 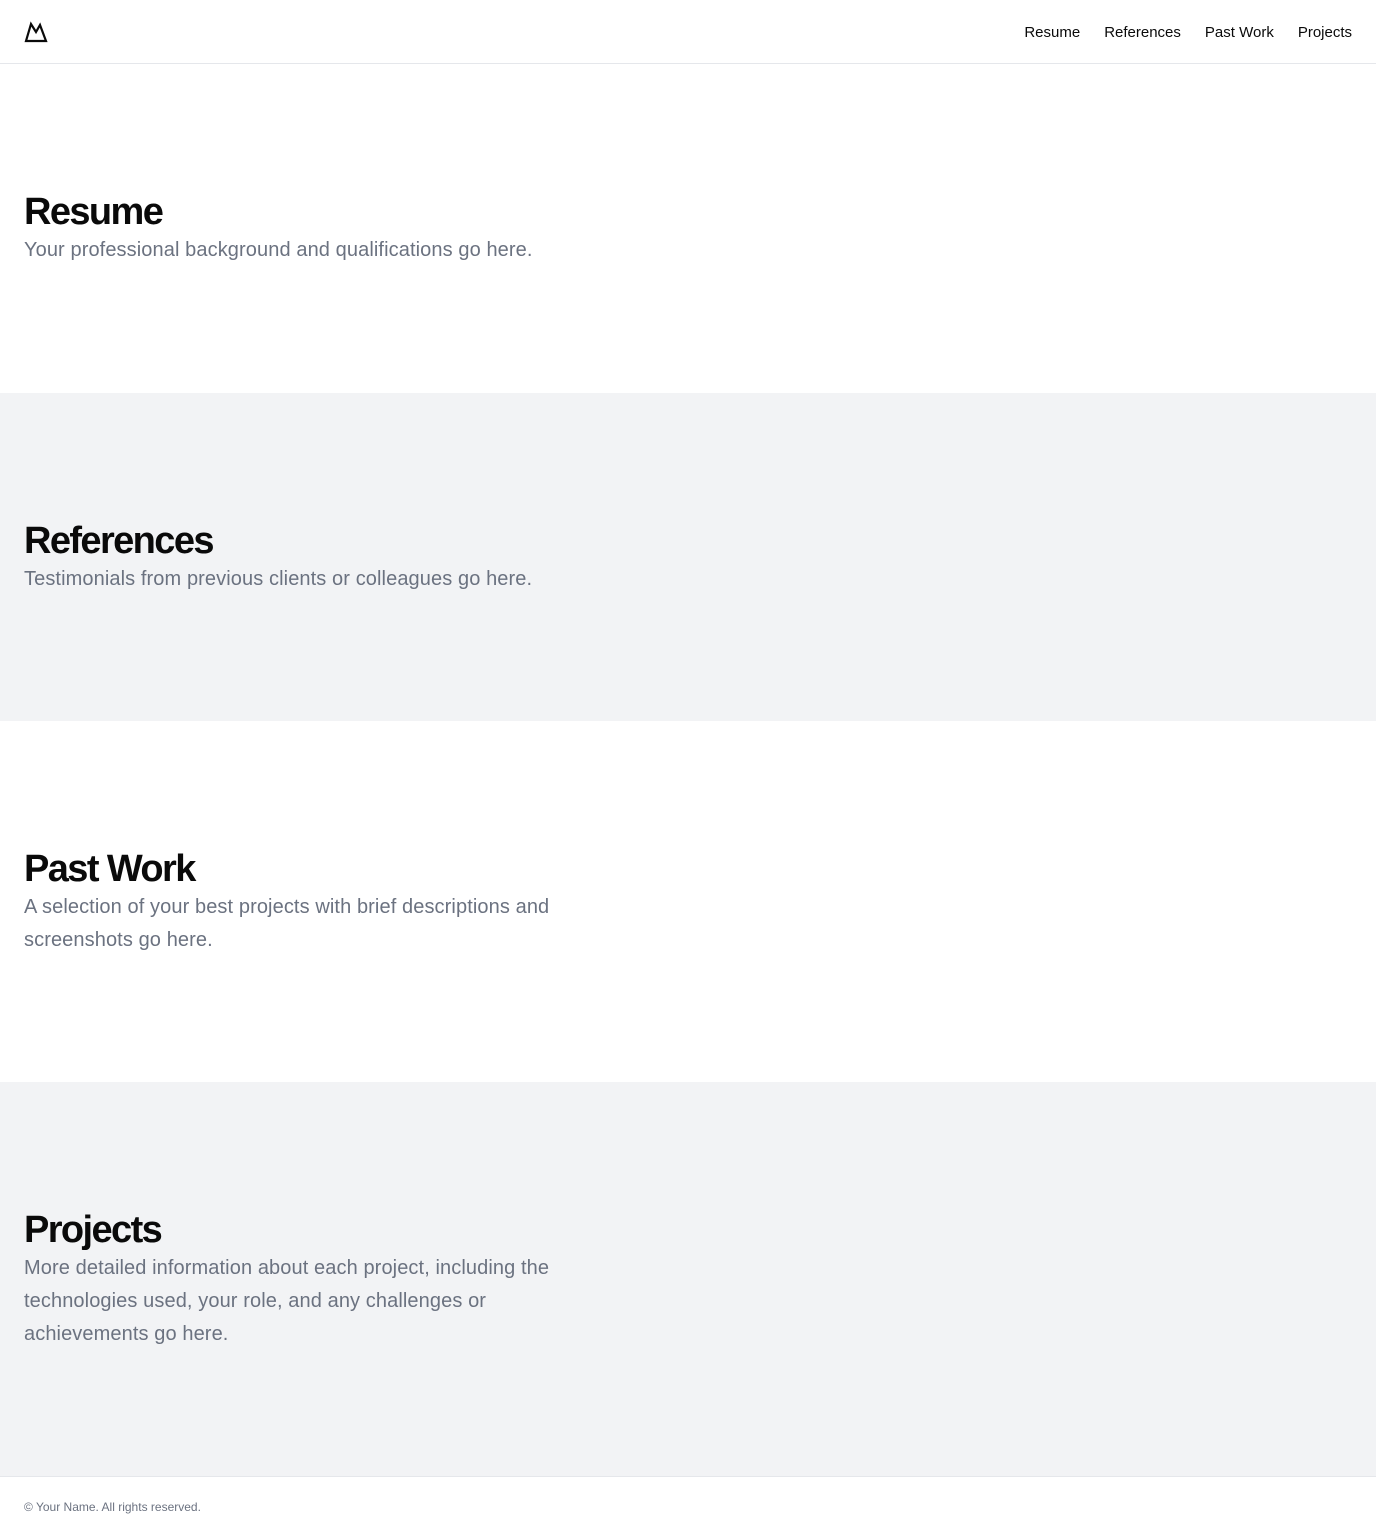 What do you see at coordinates (93, 1229) in the screenshot?
I see `projects-title: Projects` at bounding box center [93, 1229].